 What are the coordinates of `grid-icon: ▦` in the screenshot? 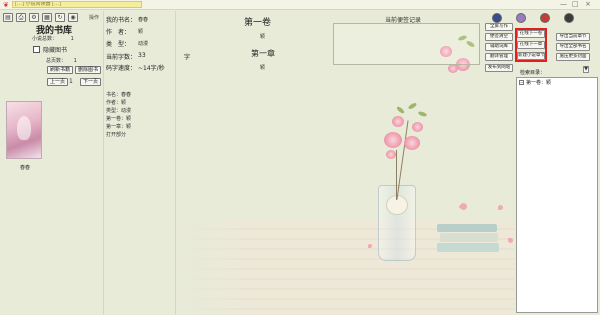 It's located at (47, 17).